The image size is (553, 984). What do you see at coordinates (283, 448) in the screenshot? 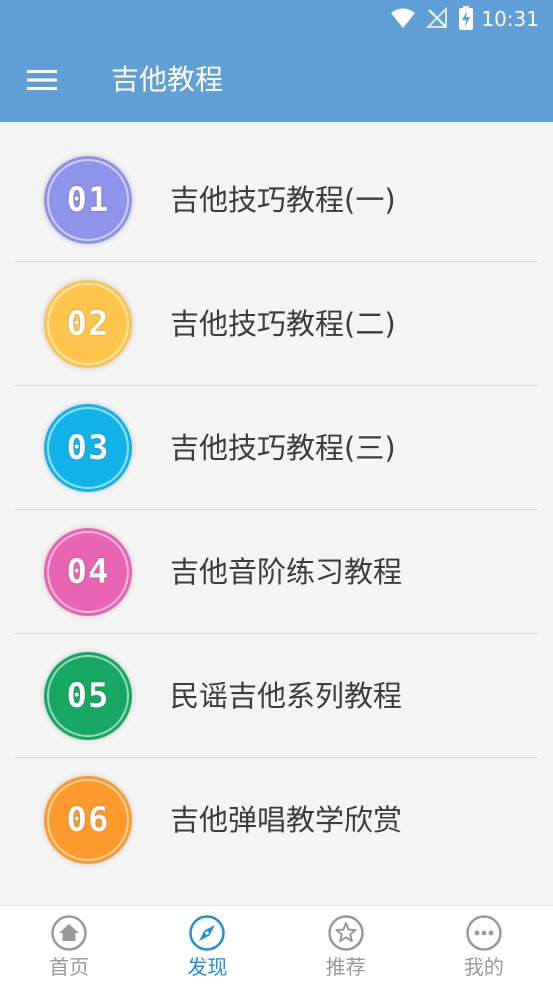
I see `list-item-title: 吉他技巧教程(三)` at bounding box center [283, 448].